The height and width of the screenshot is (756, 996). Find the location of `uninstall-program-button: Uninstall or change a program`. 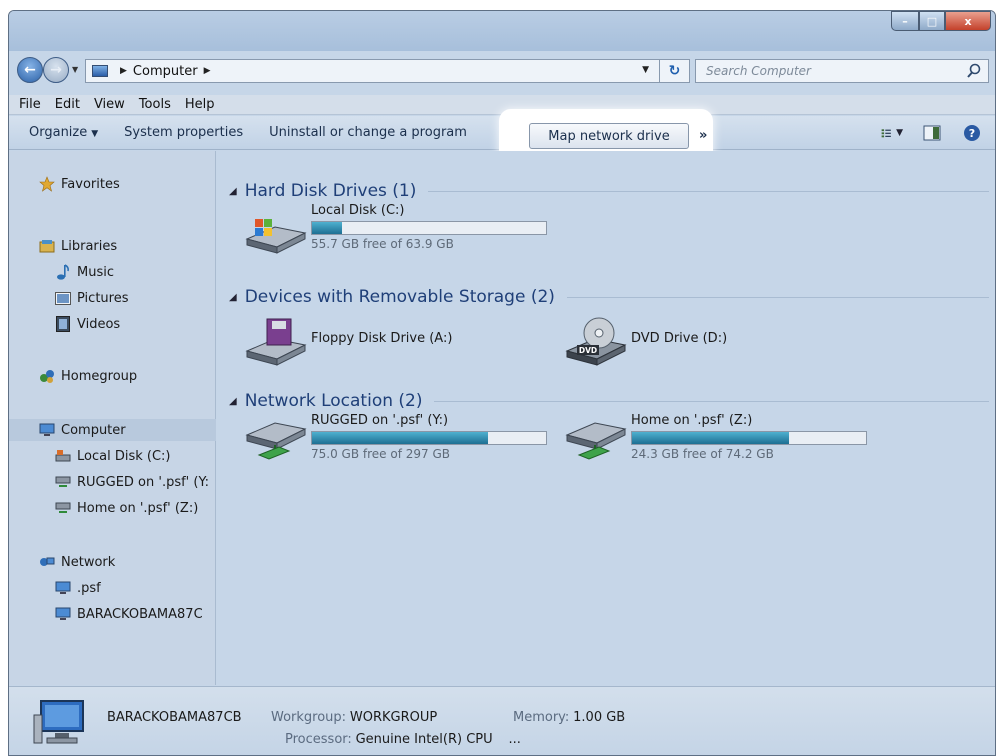

uninstall-program-button: Uninstall or change a program is located at coordinates (368, 132).